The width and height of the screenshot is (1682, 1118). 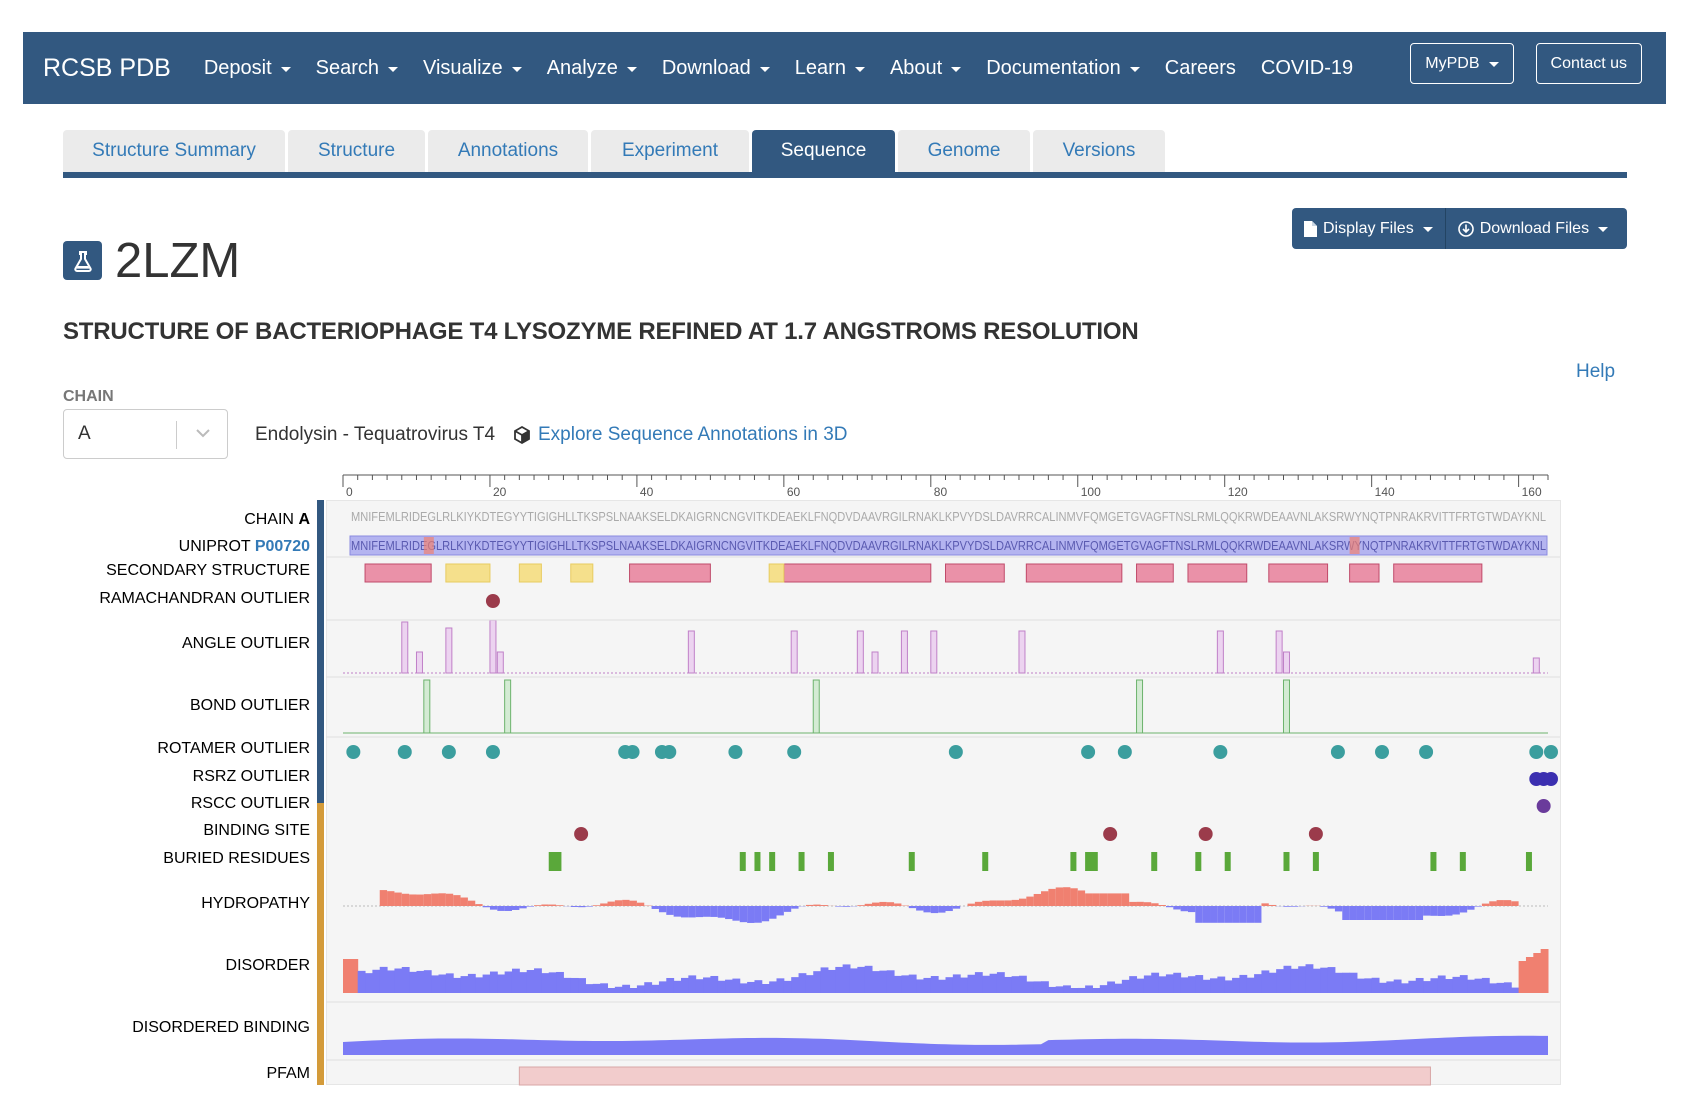 What do you see at coordinates (1315, 834) in the screenshot?
I see `binding-site-dot` at bounding box center [1315, 834].